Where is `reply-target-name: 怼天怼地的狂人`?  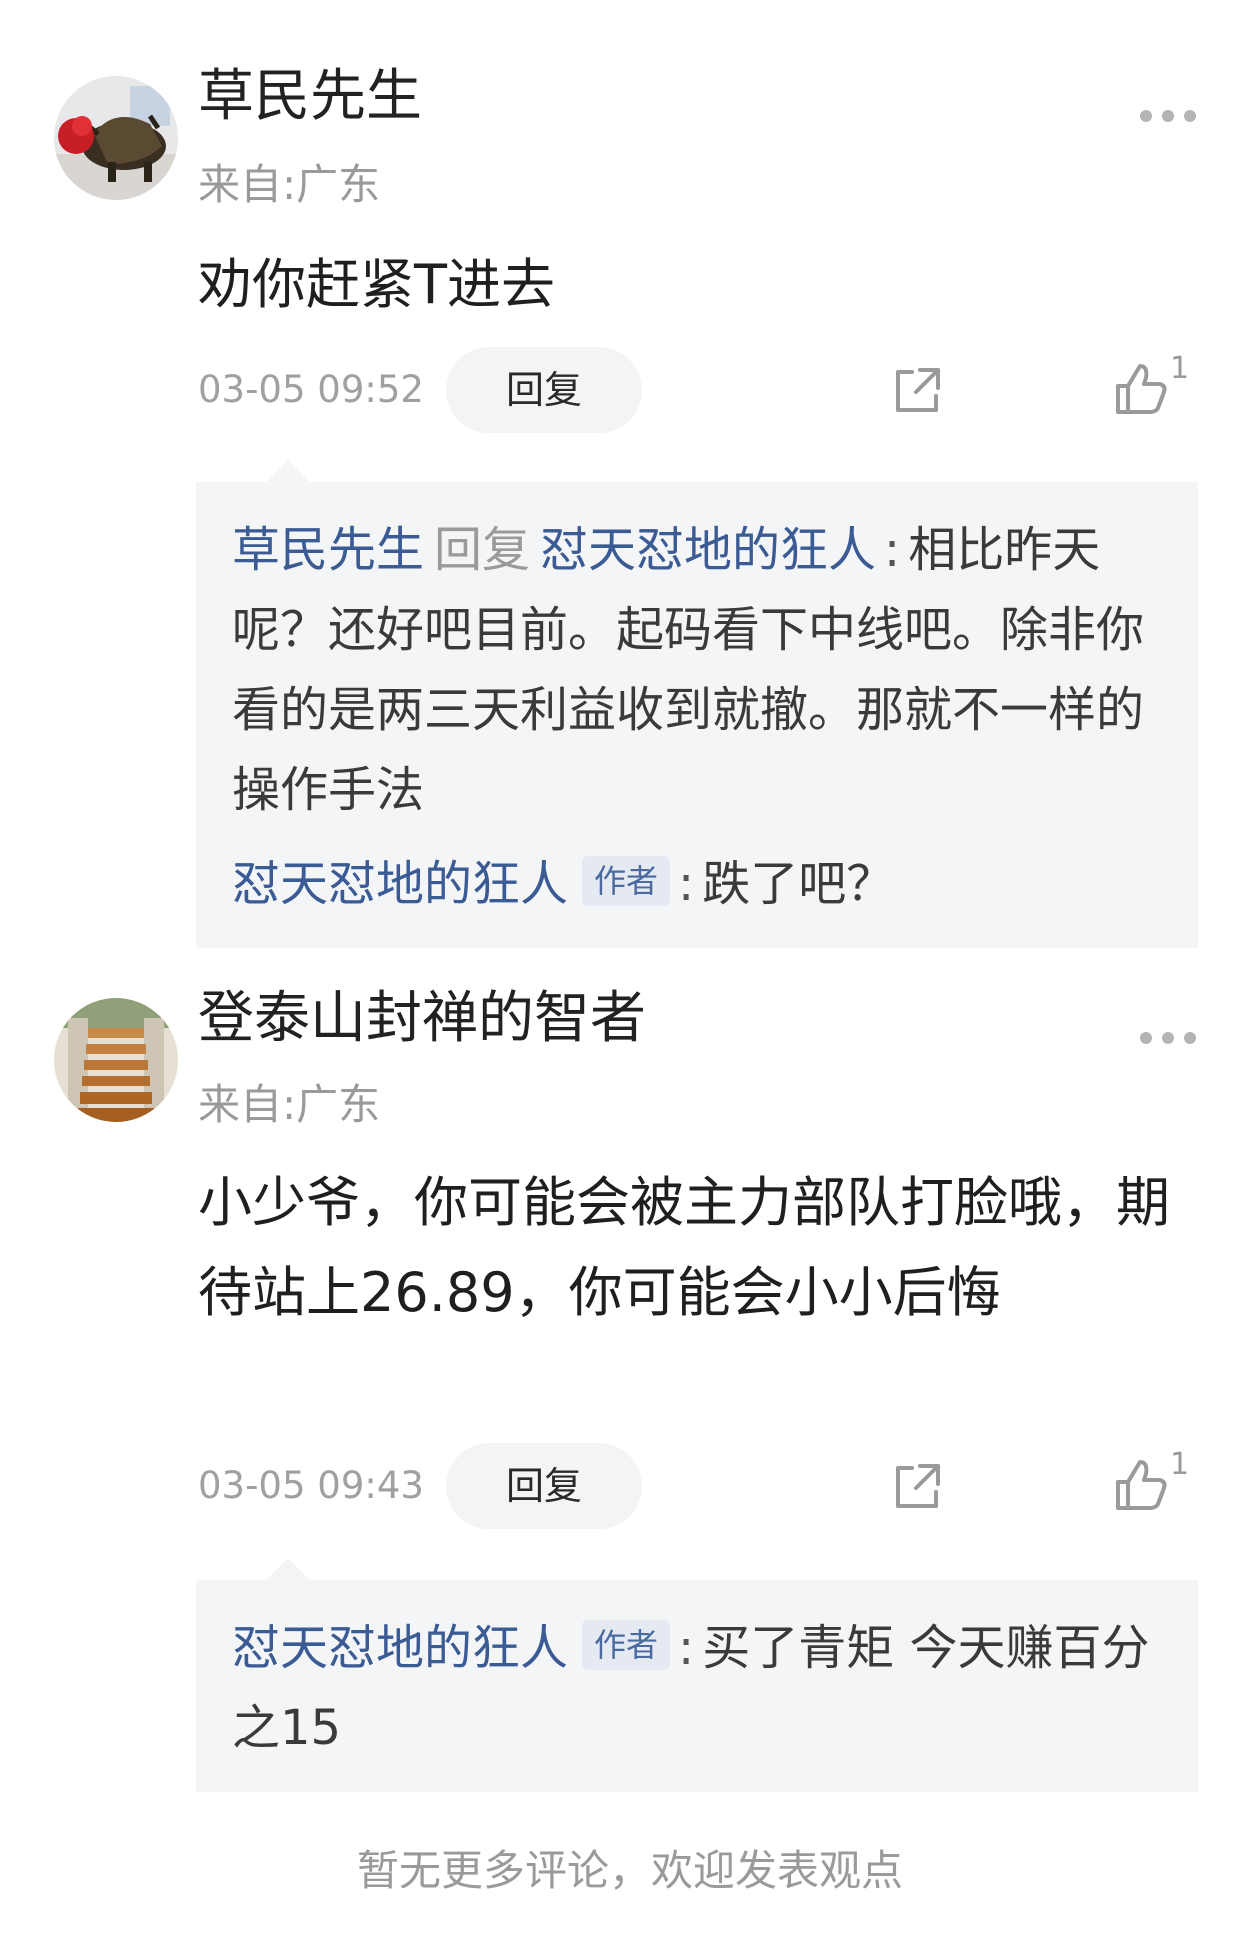
reply-target-name: 怼天怼地的狂人 is located at coordinates (708, 550).